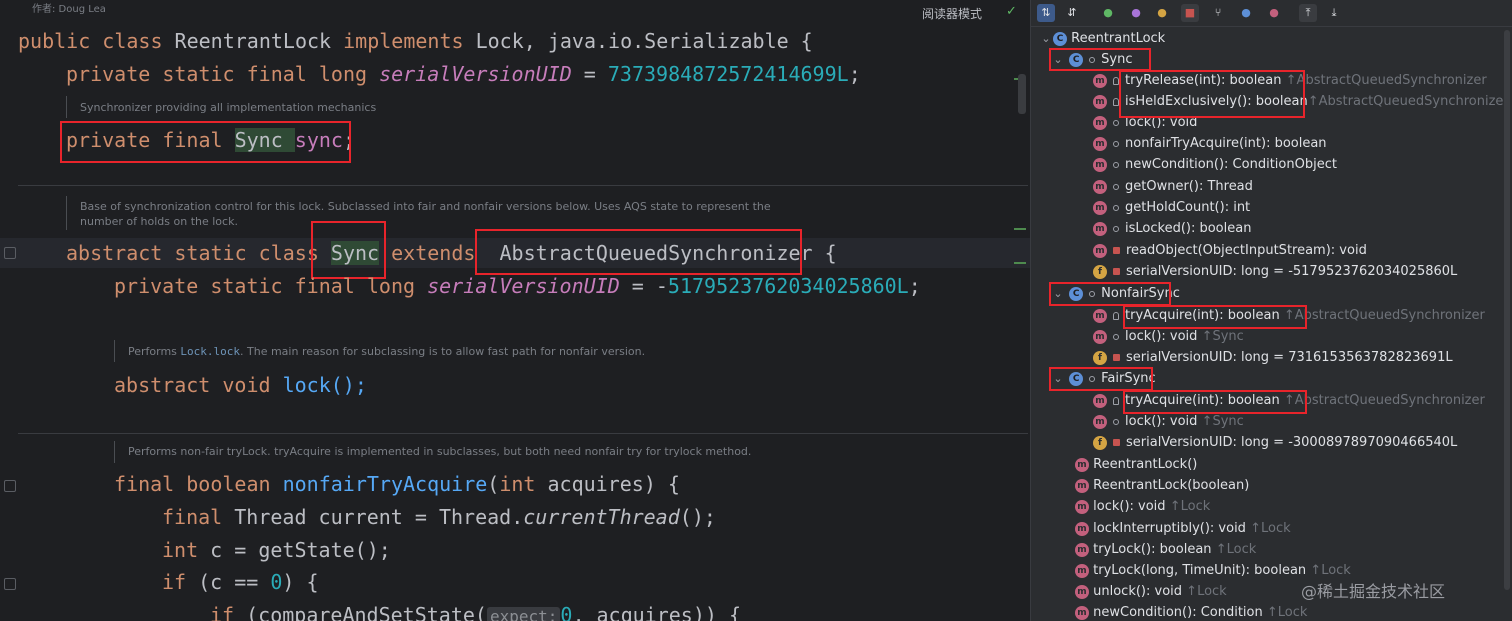 This screenshot has height=621, width=1512. What do you see at coordinates (1210, 143) in the screenshot?
I see `tree-item: m nonfairTryAcquire(int): boolean` at bounding box center [1210, 143].